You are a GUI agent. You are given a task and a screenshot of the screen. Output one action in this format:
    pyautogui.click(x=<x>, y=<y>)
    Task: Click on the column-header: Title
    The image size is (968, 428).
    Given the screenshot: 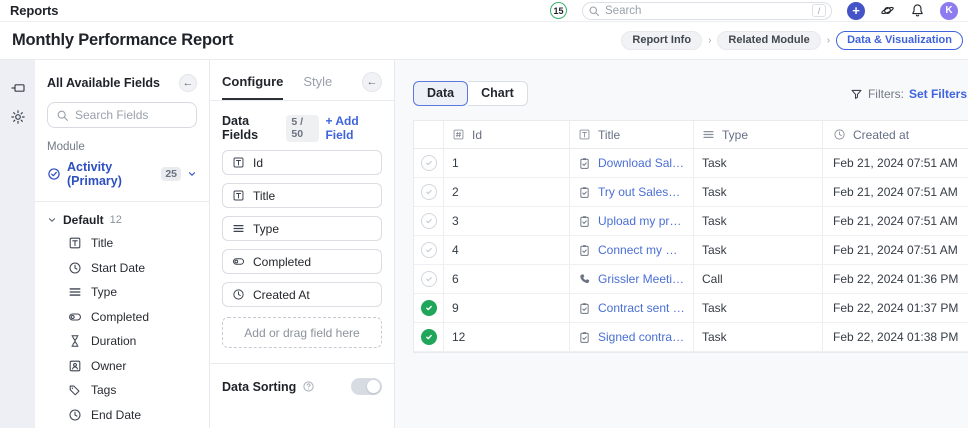 What is the action you would take?
    pyautogui.click(x=609, y=135)
    